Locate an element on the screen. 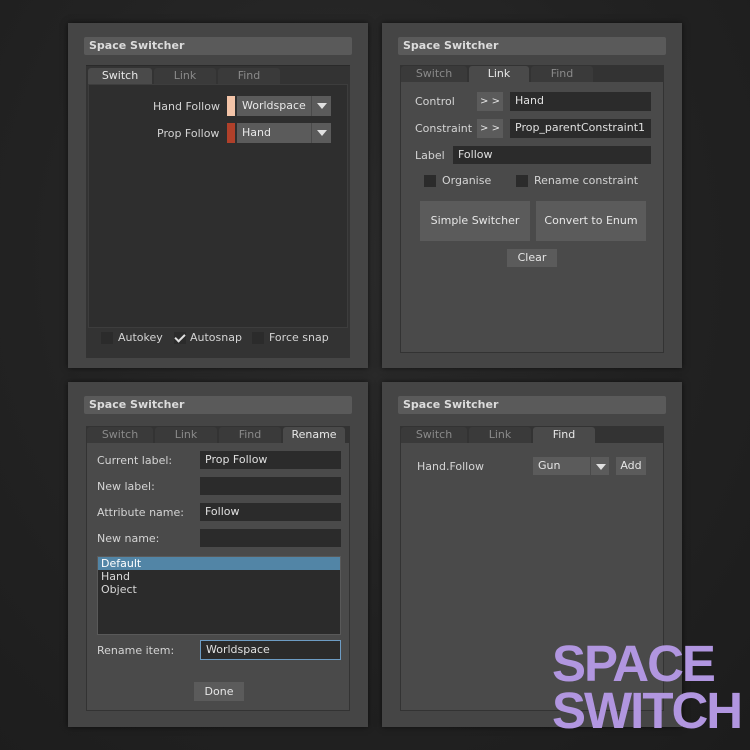 The height and width of the screenshot is (750, 750). switch-row-label-prop-follow: Prop Follow is located at coordinates (188, 133).